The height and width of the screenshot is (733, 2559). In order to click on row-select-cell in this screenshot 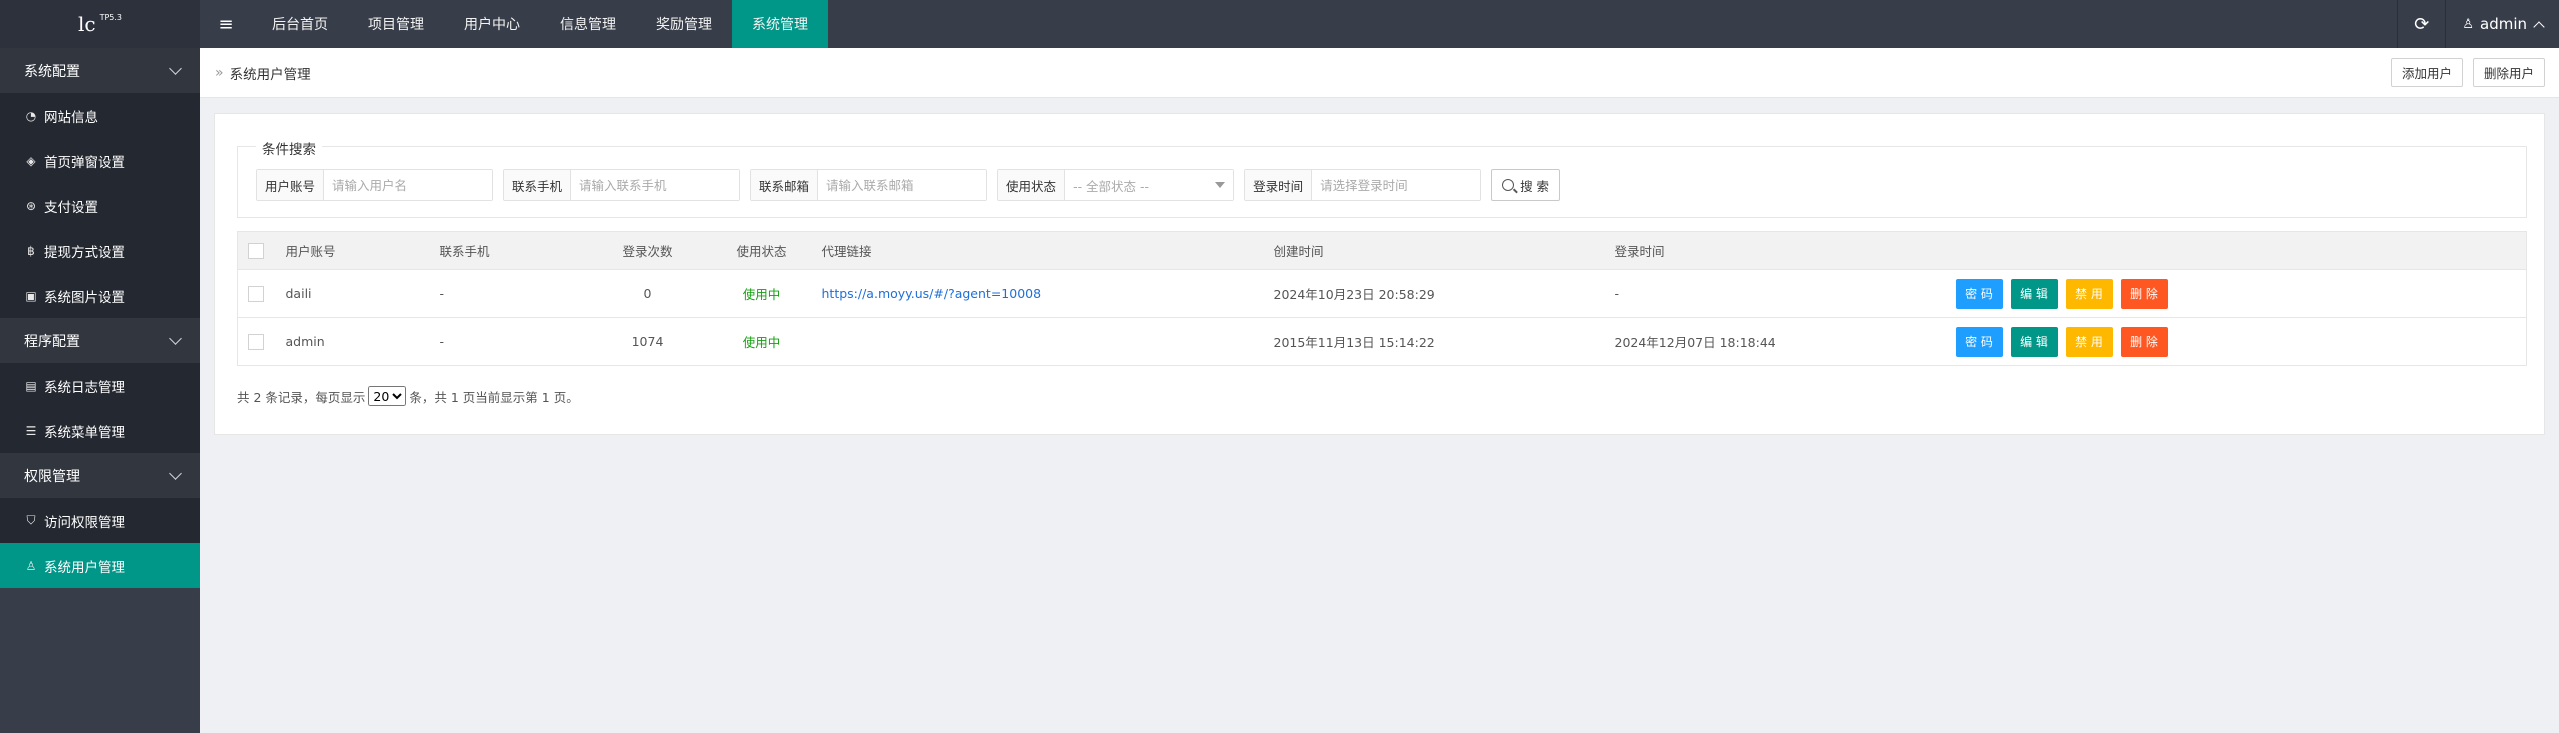, I will do `click(256, 341)`.